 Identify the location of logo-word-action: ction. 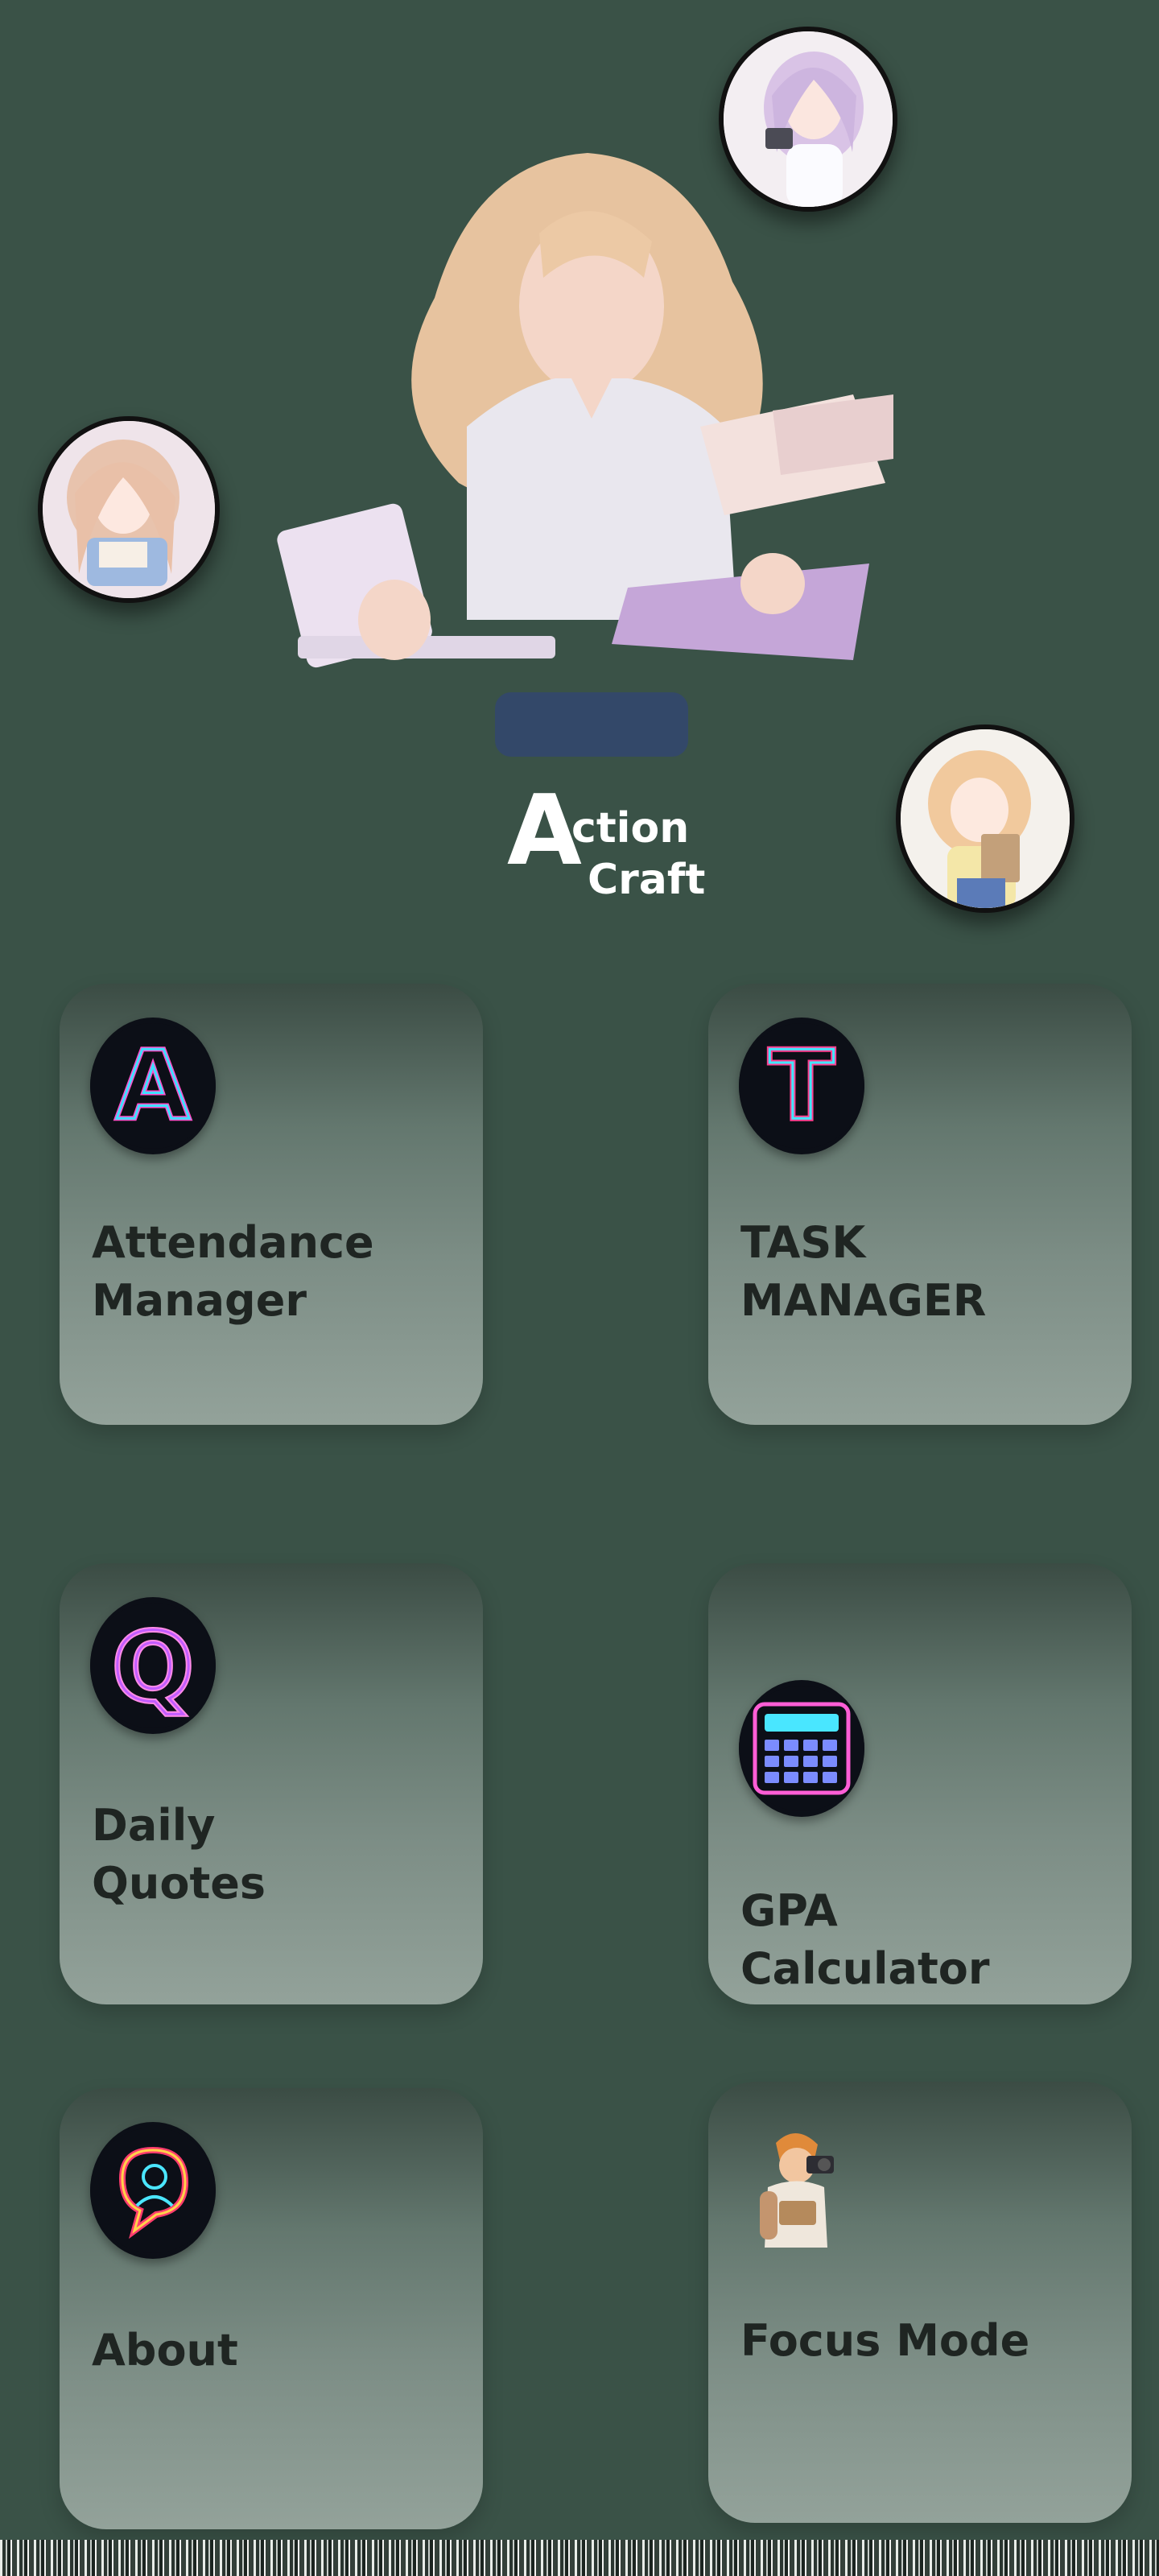
(630, 828).